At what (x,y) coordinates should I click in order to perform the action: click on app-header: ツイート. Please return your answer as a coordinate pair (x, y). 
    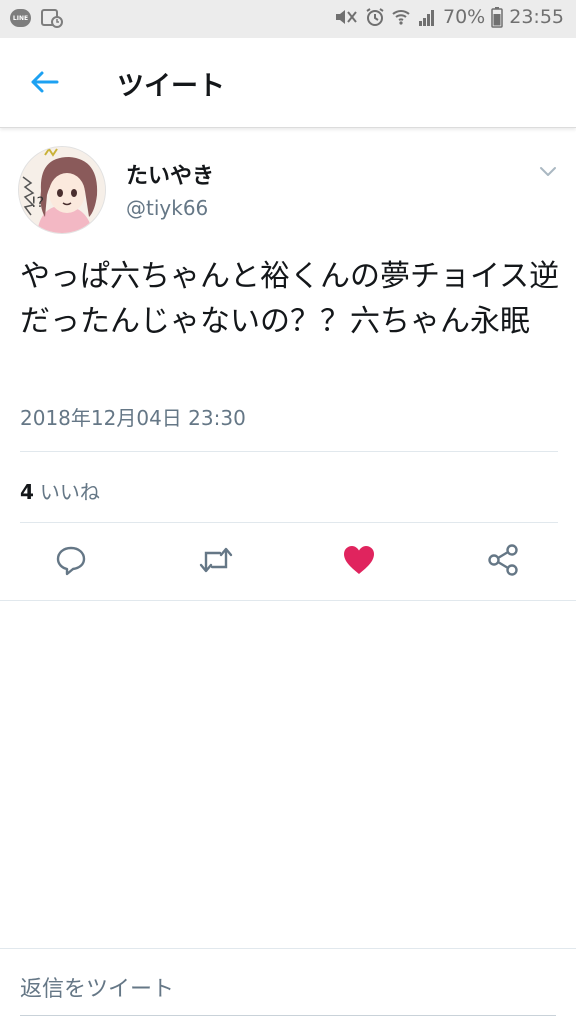
    Looking at the image, I should click on (288, 83).